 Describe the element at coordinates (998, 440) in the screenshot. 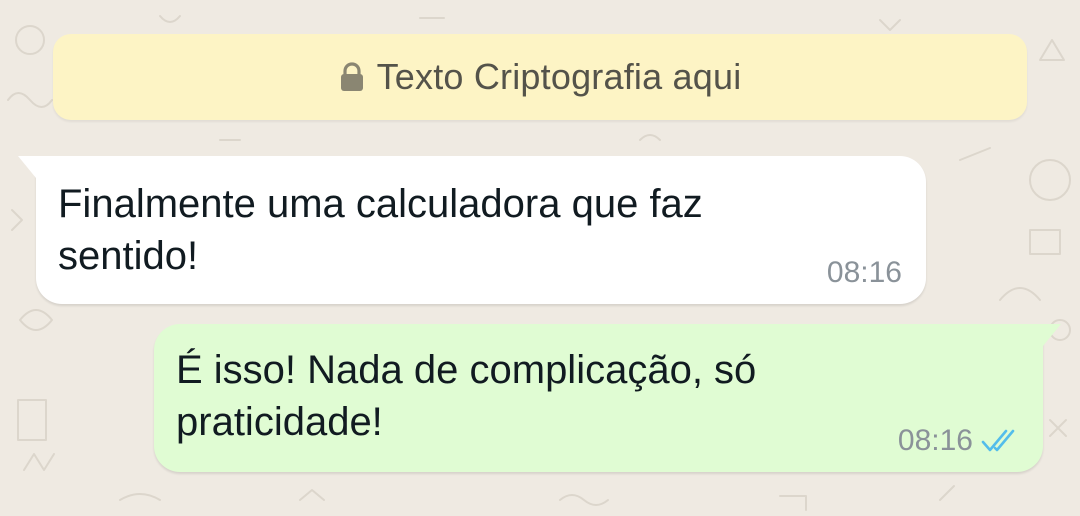

I see `double-check-read-icon` at that location.